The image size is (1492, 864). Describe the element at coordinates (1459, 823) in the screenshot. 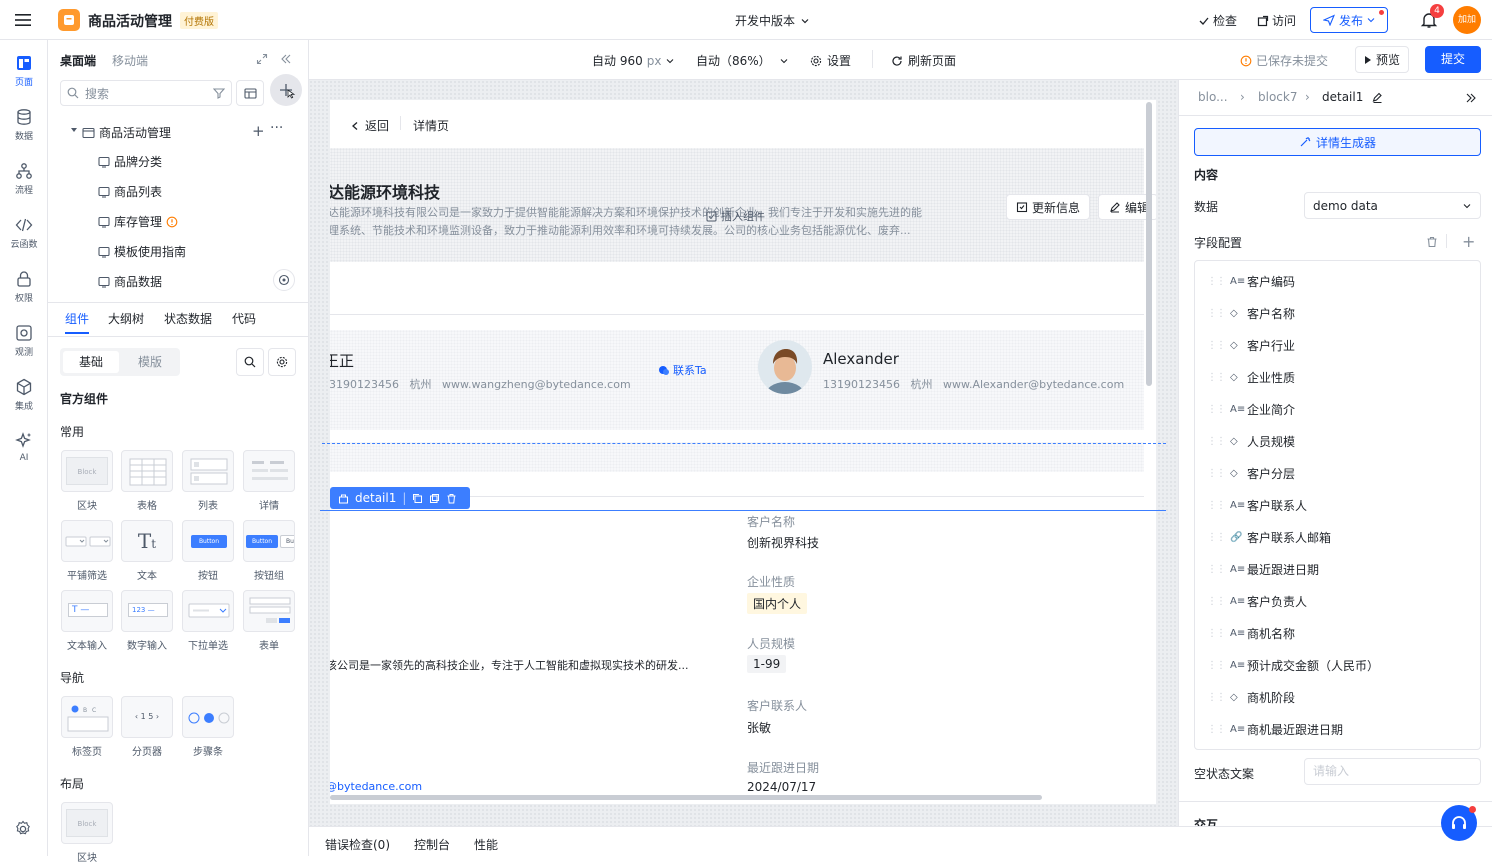

I see `help-chat-button` at that location.